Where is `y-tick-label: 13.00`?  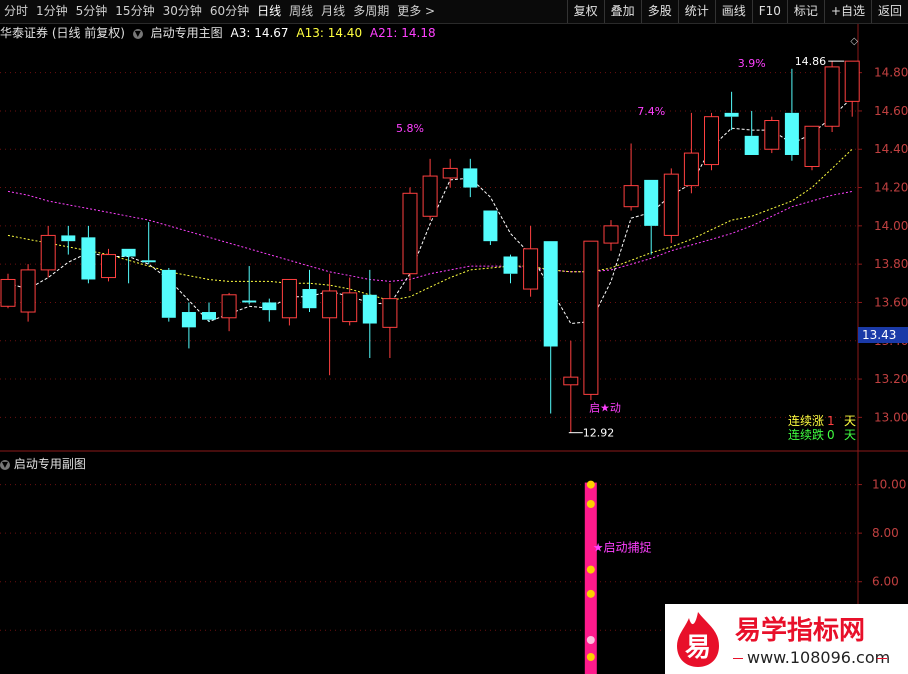
y-tick-label: 13.00 is located at coordinates (891, 417).